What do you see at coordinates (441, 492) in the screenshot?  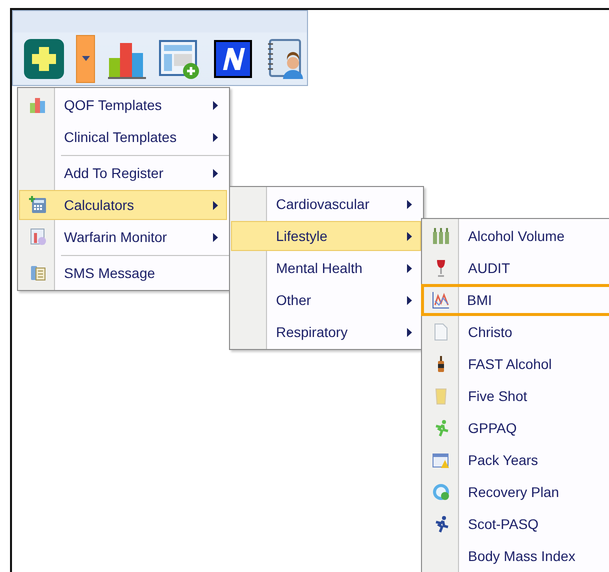 I see `clock-plus-icon` at bounding box center [441, 492].